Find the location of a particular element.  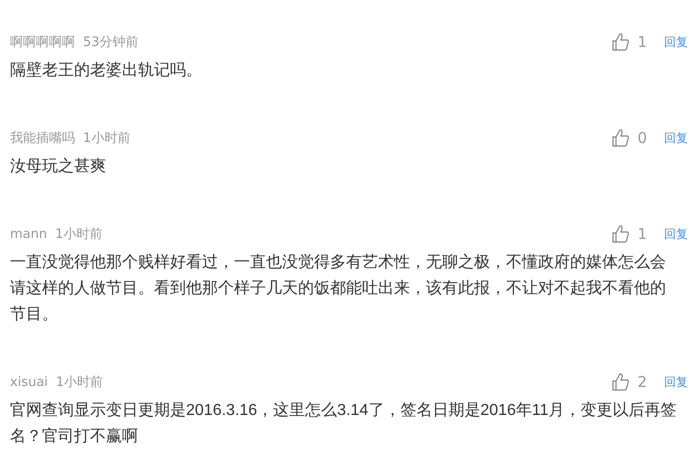

like-button: 0 is located at coordinates (629, 138).